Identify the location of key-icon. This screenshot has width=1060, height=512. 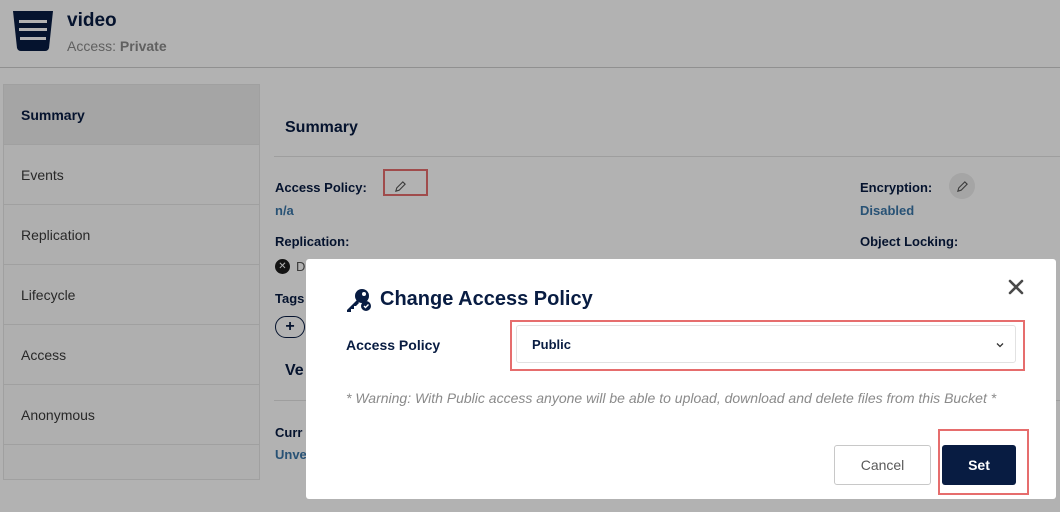
(359, 300).